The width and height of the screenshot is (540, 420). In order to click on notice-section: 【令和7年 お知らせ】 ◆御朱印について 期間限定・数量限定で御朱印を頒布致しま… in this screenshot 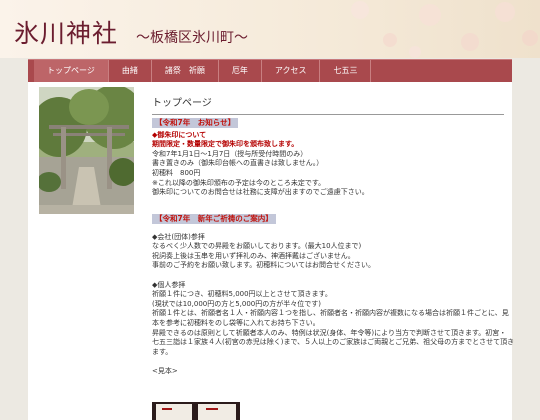, I will do `click(332, 158)`.